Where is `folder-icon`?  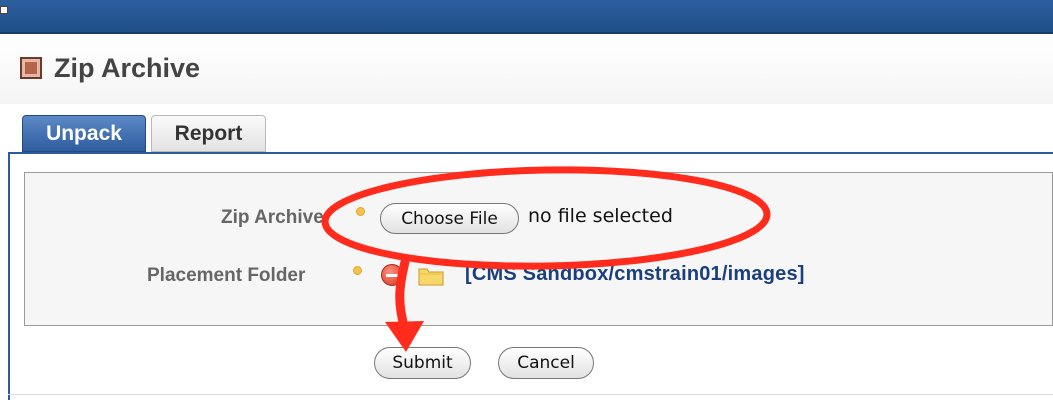 folder-icon is located at coordinates (431, 275).